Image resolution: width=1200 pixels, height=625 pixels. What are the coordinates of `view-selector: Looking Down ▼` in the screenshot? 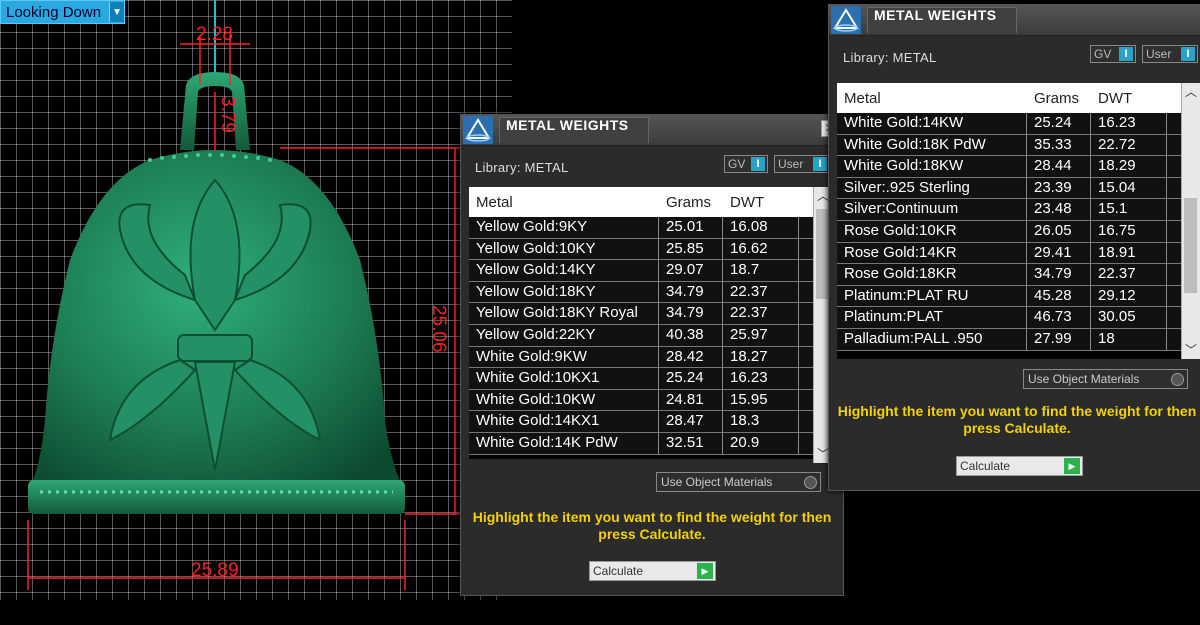 It's located at (63, 12).